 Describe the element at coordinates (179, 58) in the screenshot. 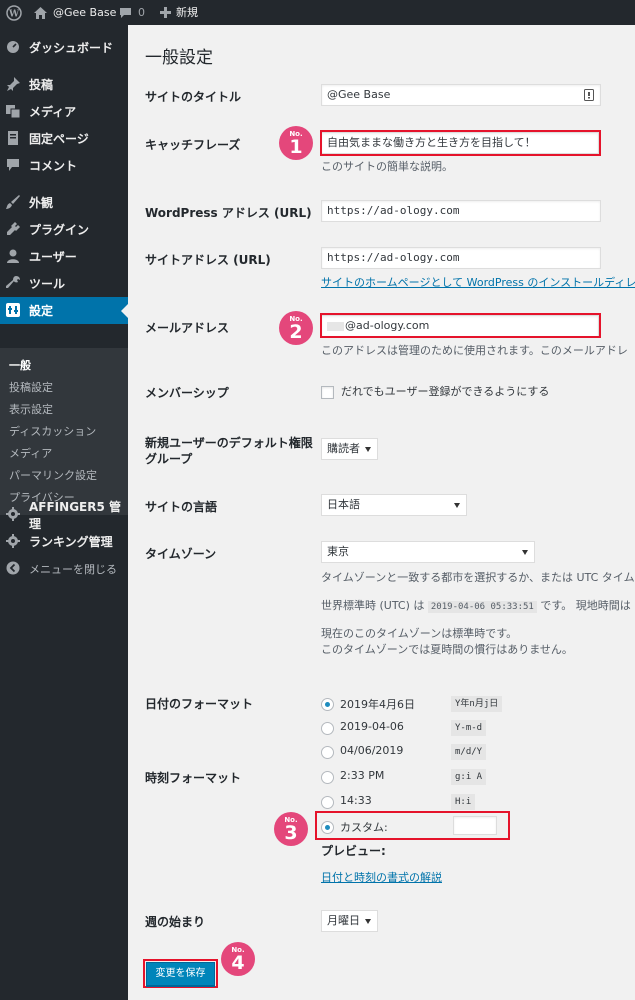

I see `page-title: 一般設定` at that location.